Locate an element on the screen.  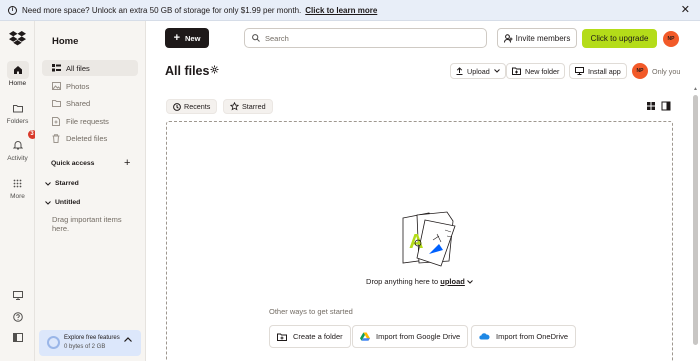
import-onedrive-button: Import from OneDrive is located at coordinates (524, 336).